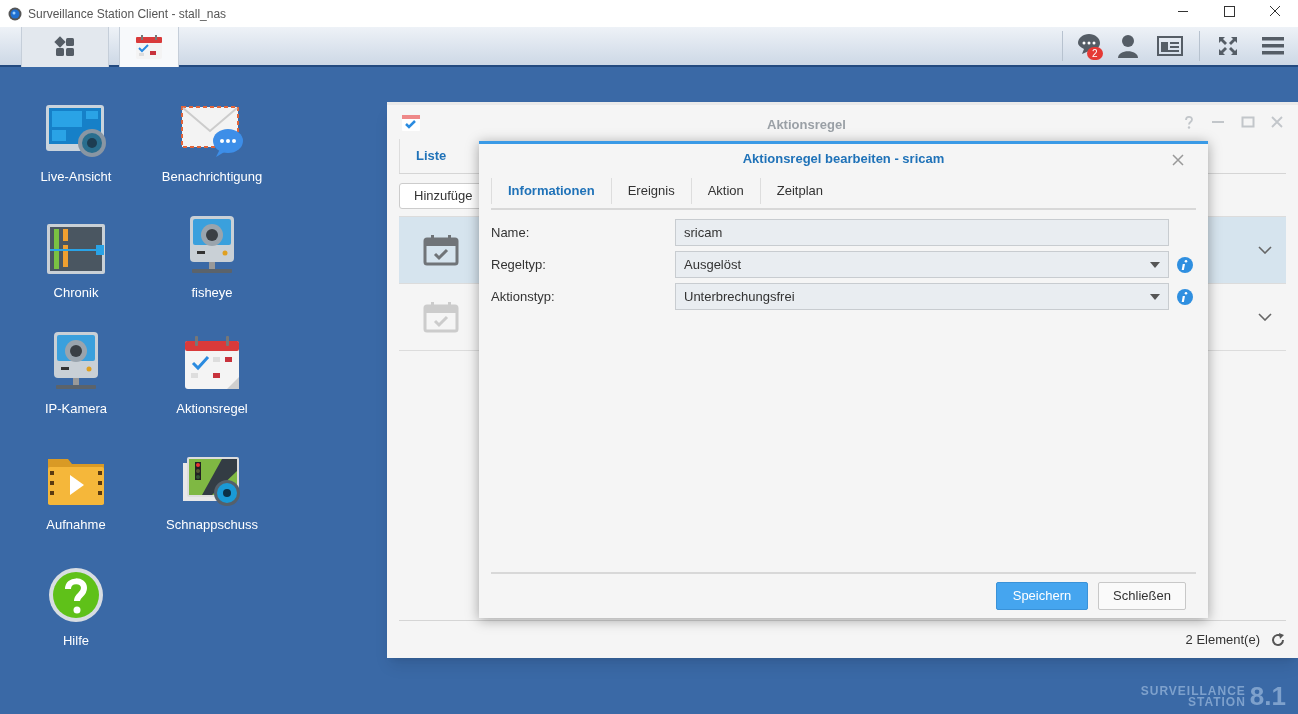 The image size is (1298, 714). Describe the element at coordinates (76, 641) in the screenshot. I see `desktop-icon-label: Hilfe` at that location.